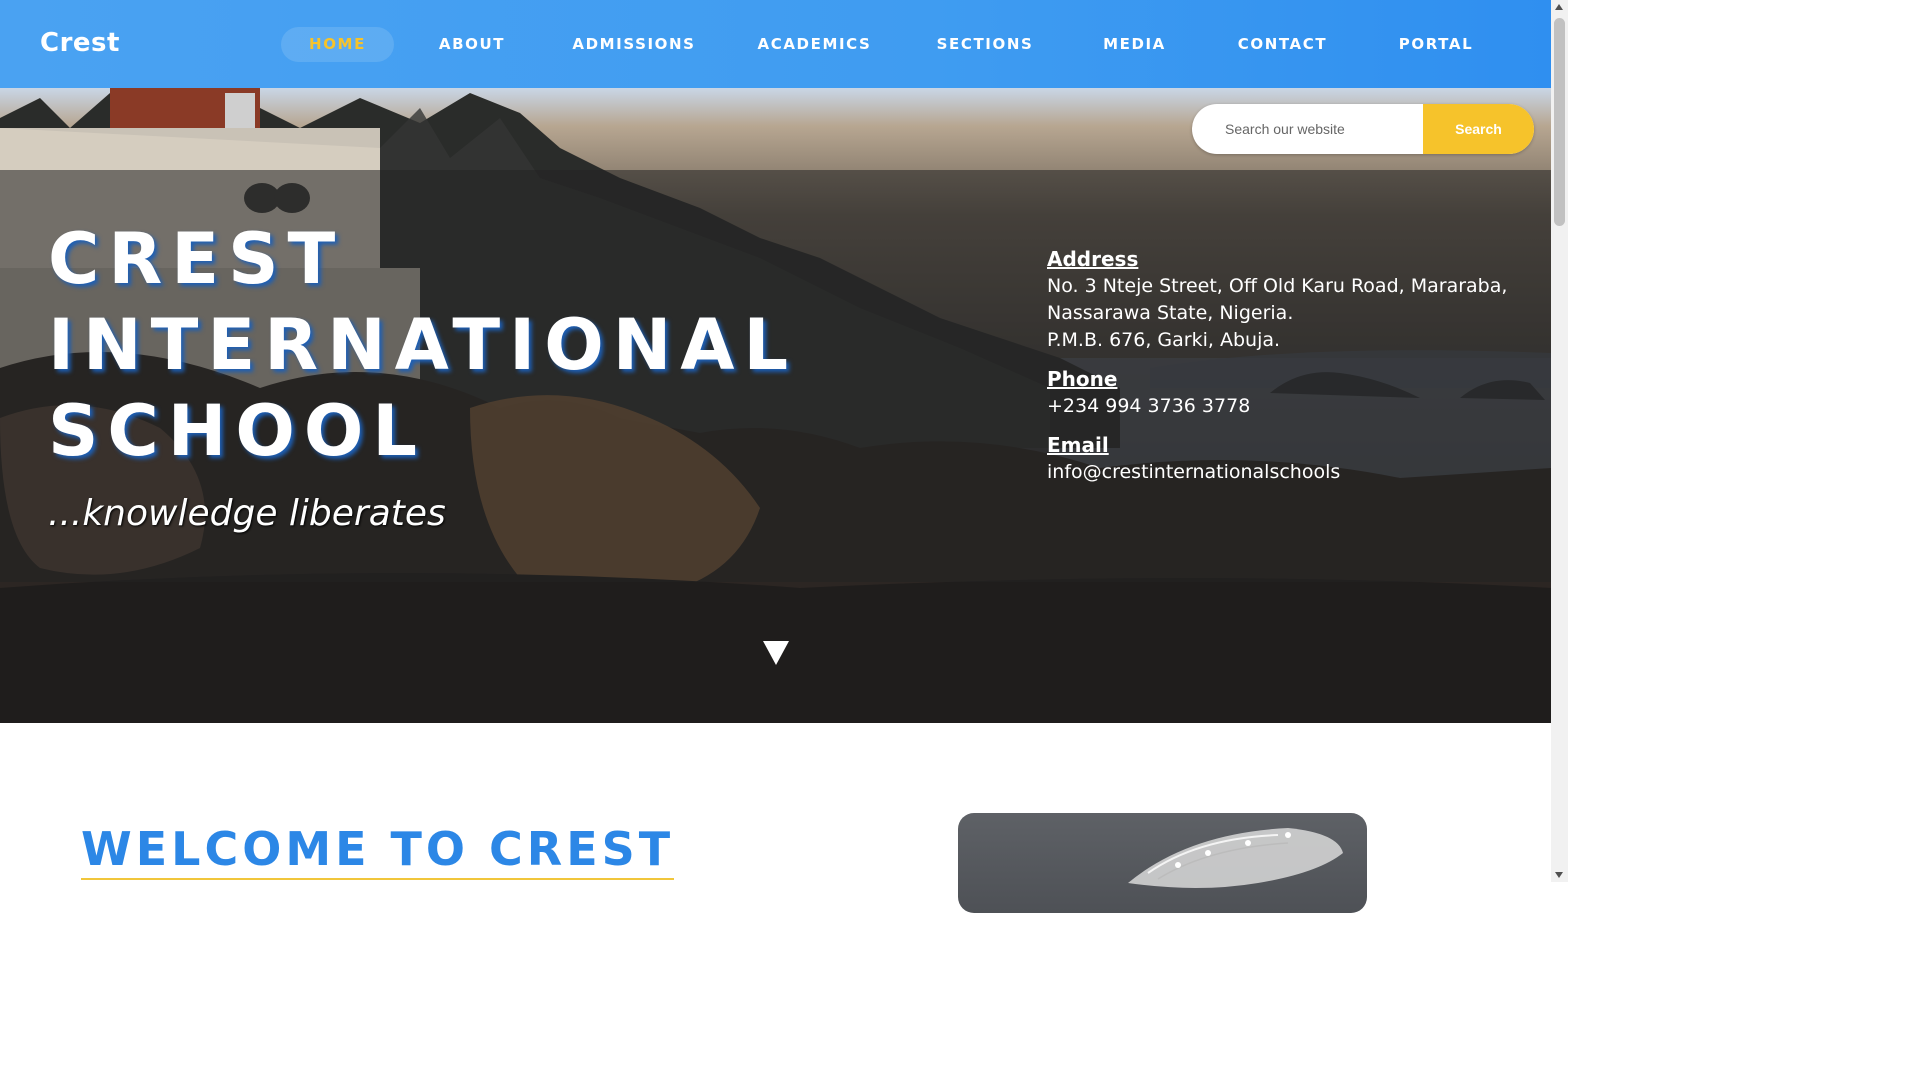  Describe the element at coordinates (1078, 445) in the screenshot. I see `email-label: Email` at that location.